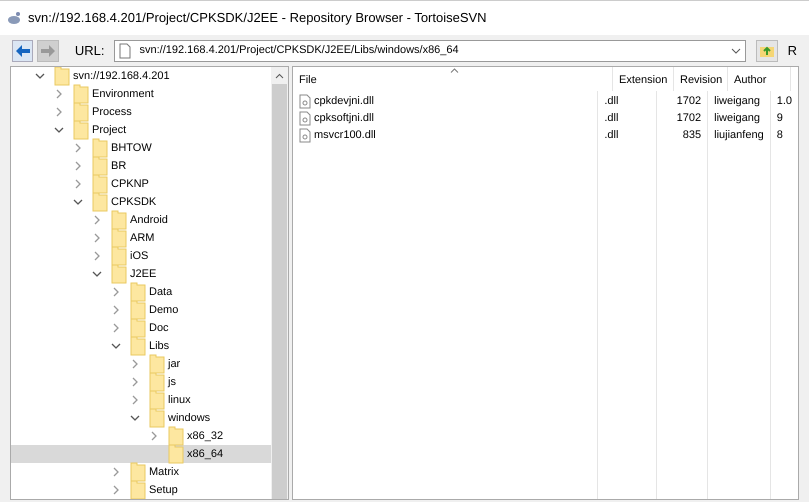 Image resolution: width=809 pixels, height=502 pixels. What do you see at coordinates (141, 364) in the screenshot?
I see `tree-item: jar` at bounding box center [141, 364].